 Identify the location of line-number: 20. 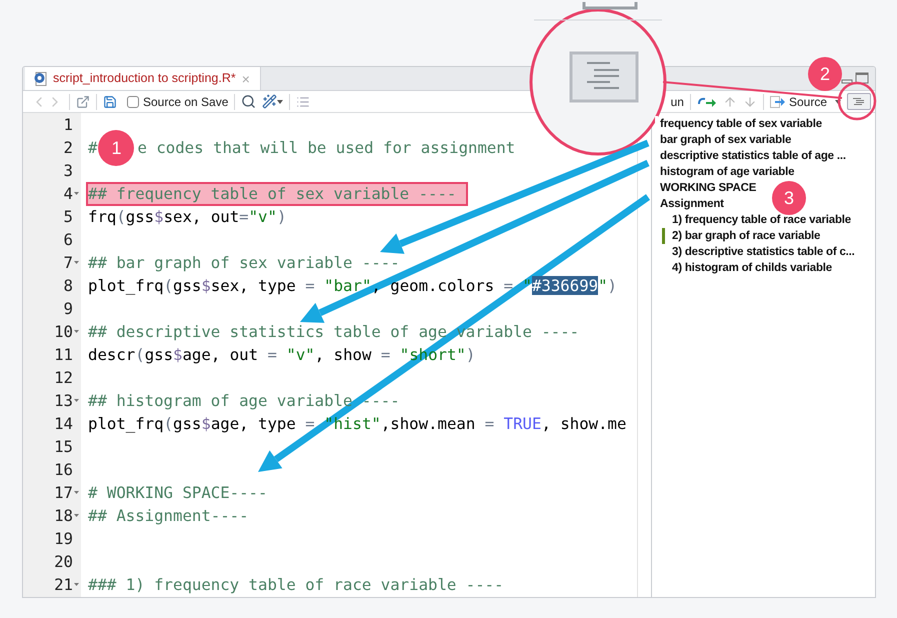
(63, 561).